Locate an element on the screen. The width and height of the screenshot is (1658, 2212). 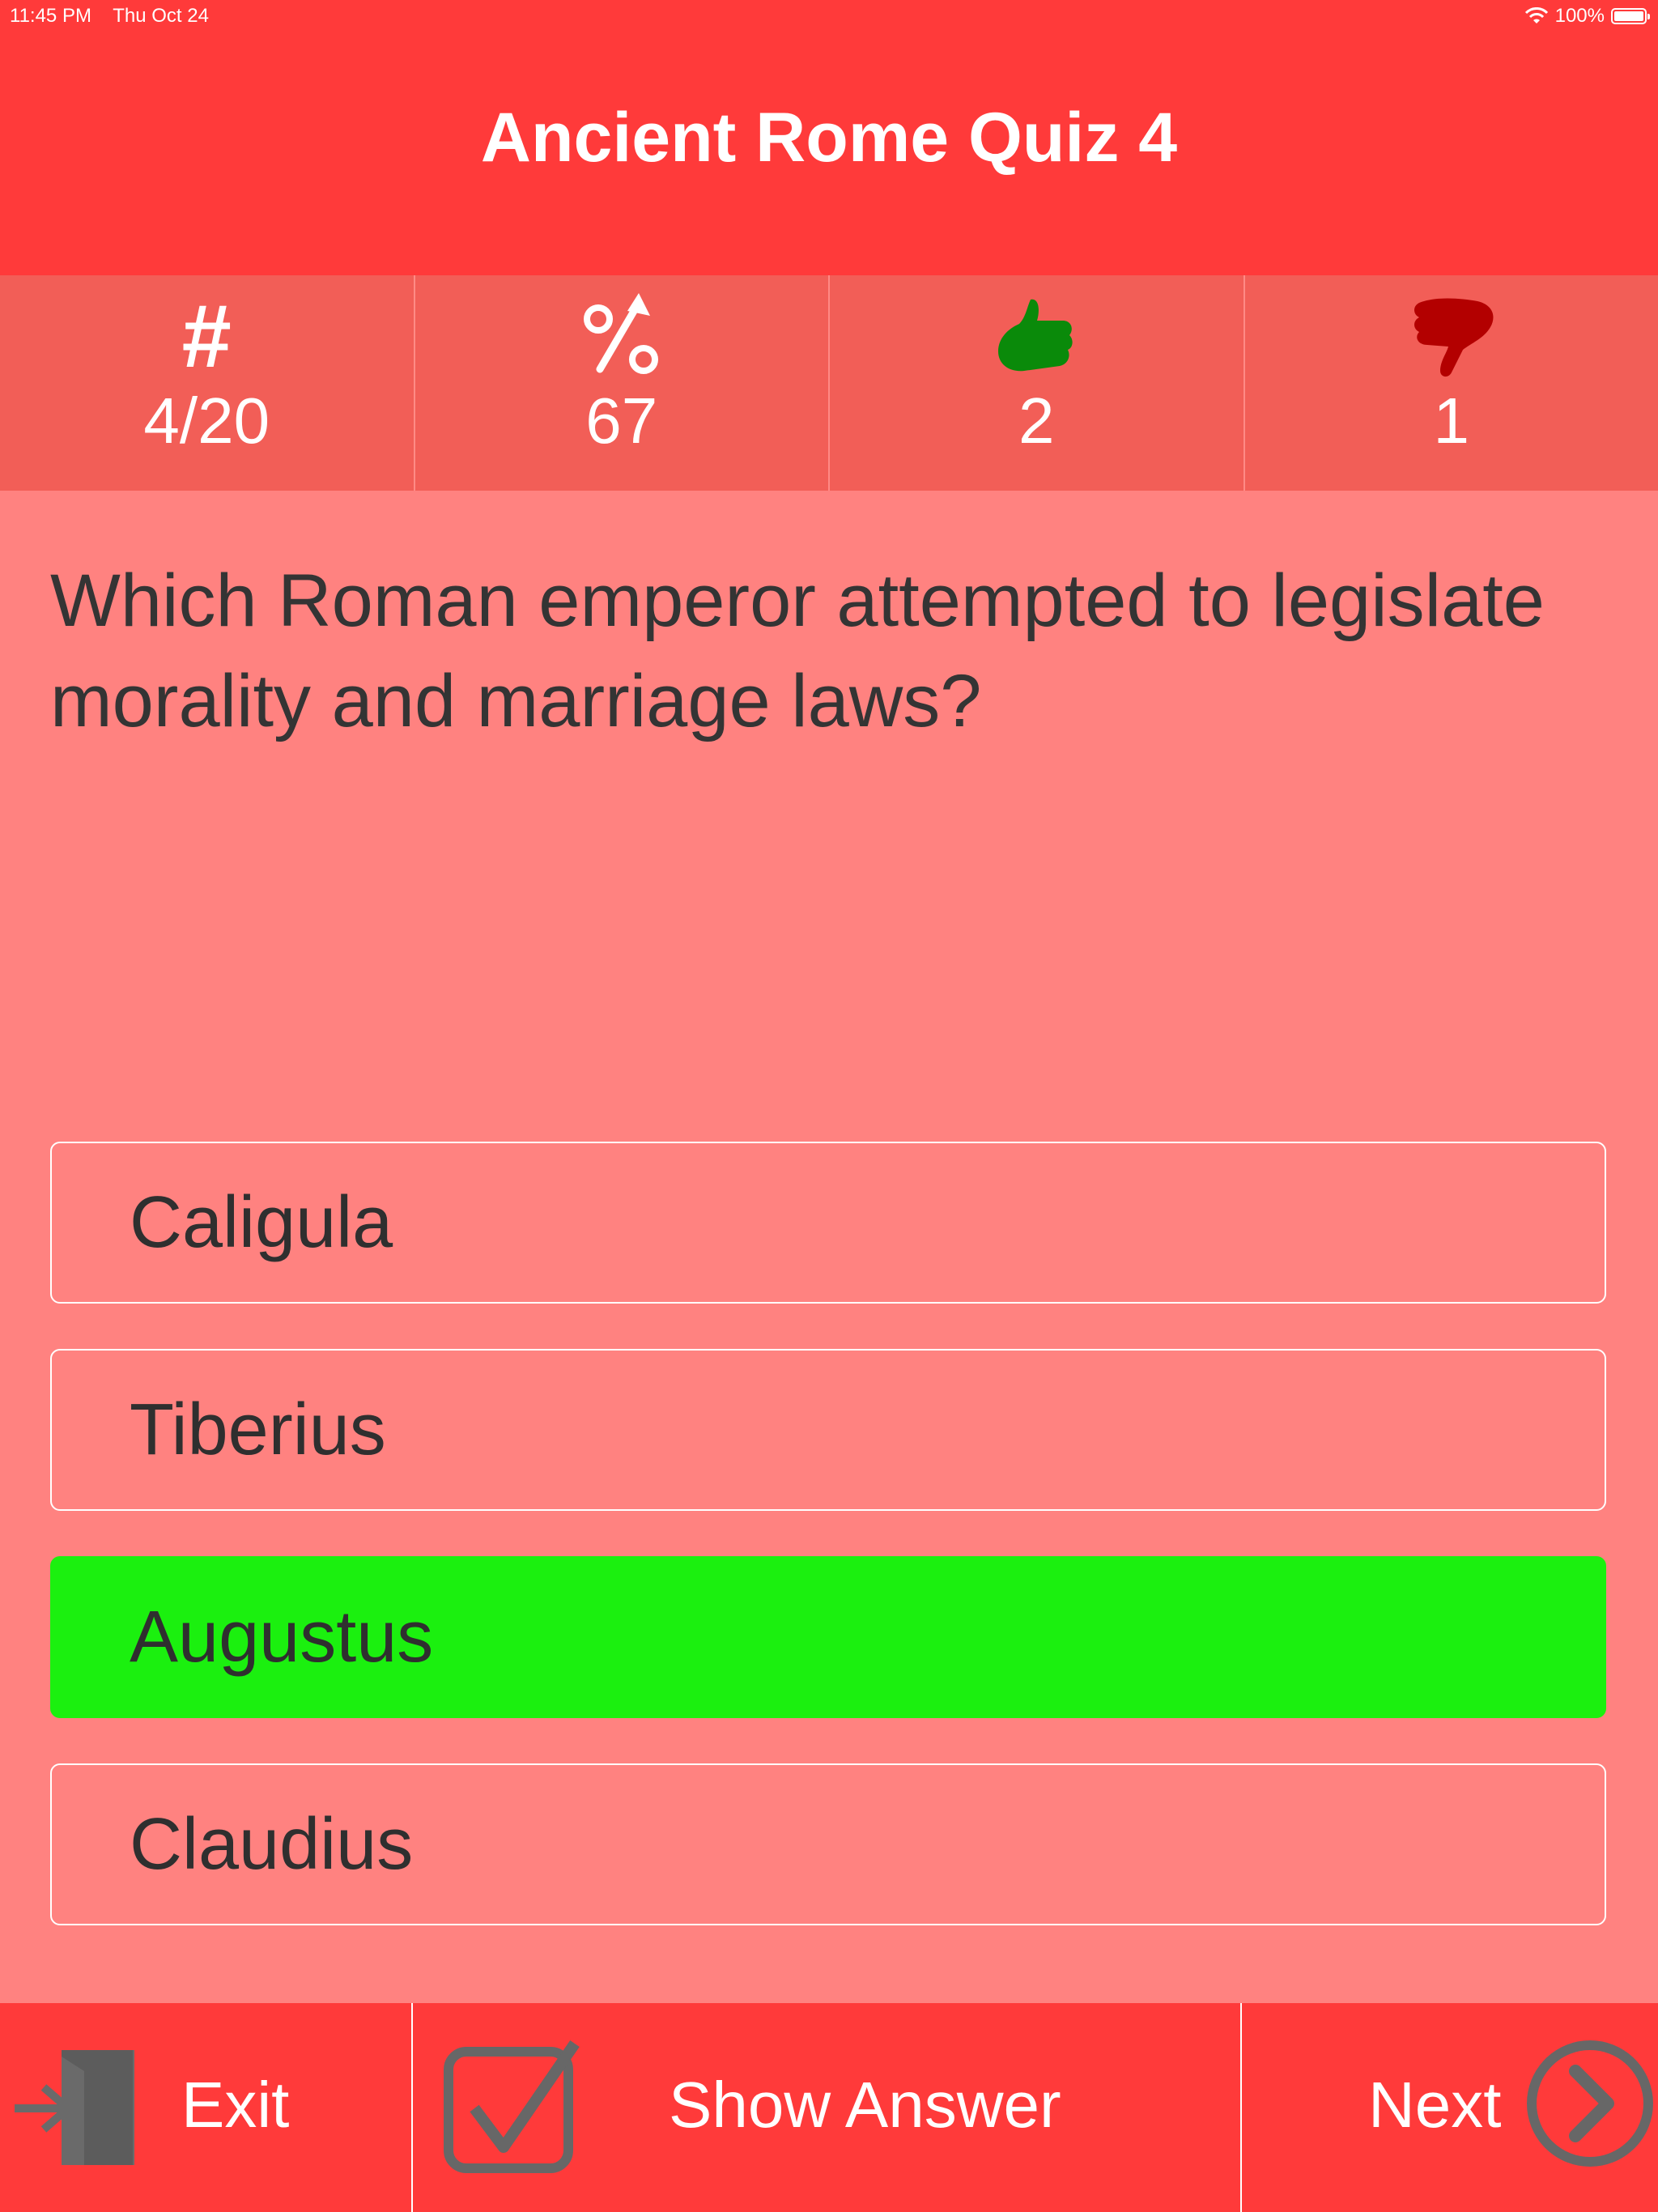
battery-icon is located at coordinates (1630, 16).